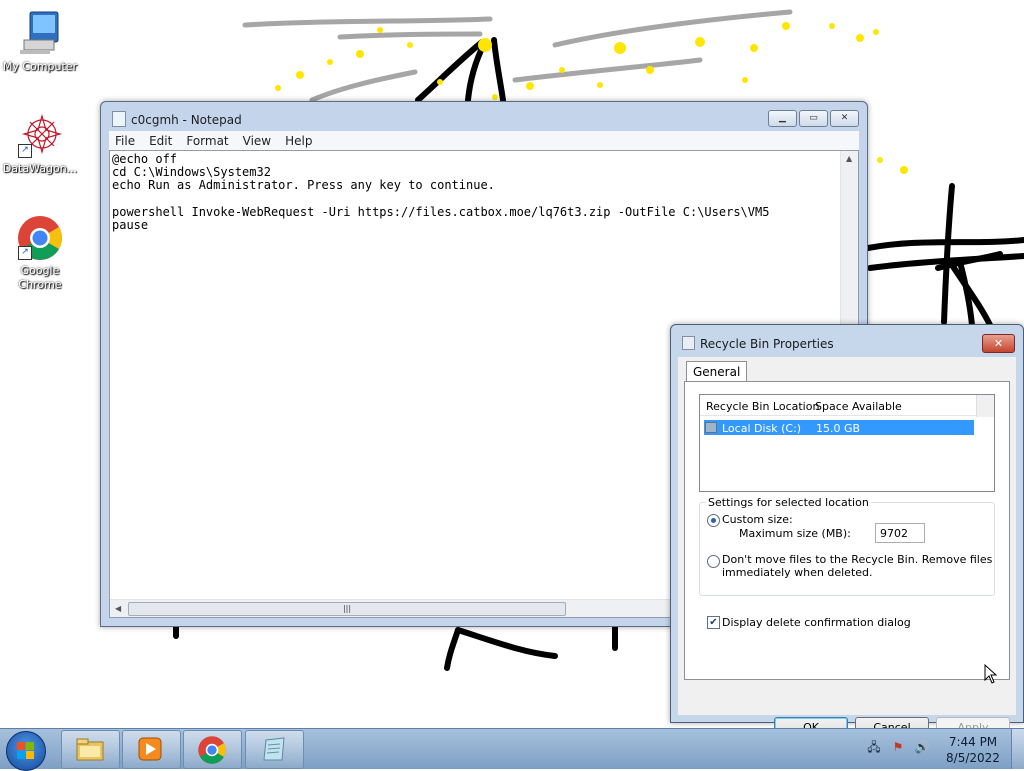 The width and height of the screenshot is (1024, 771). I want to click on mouse-cursor-icon, so click(991, 674).